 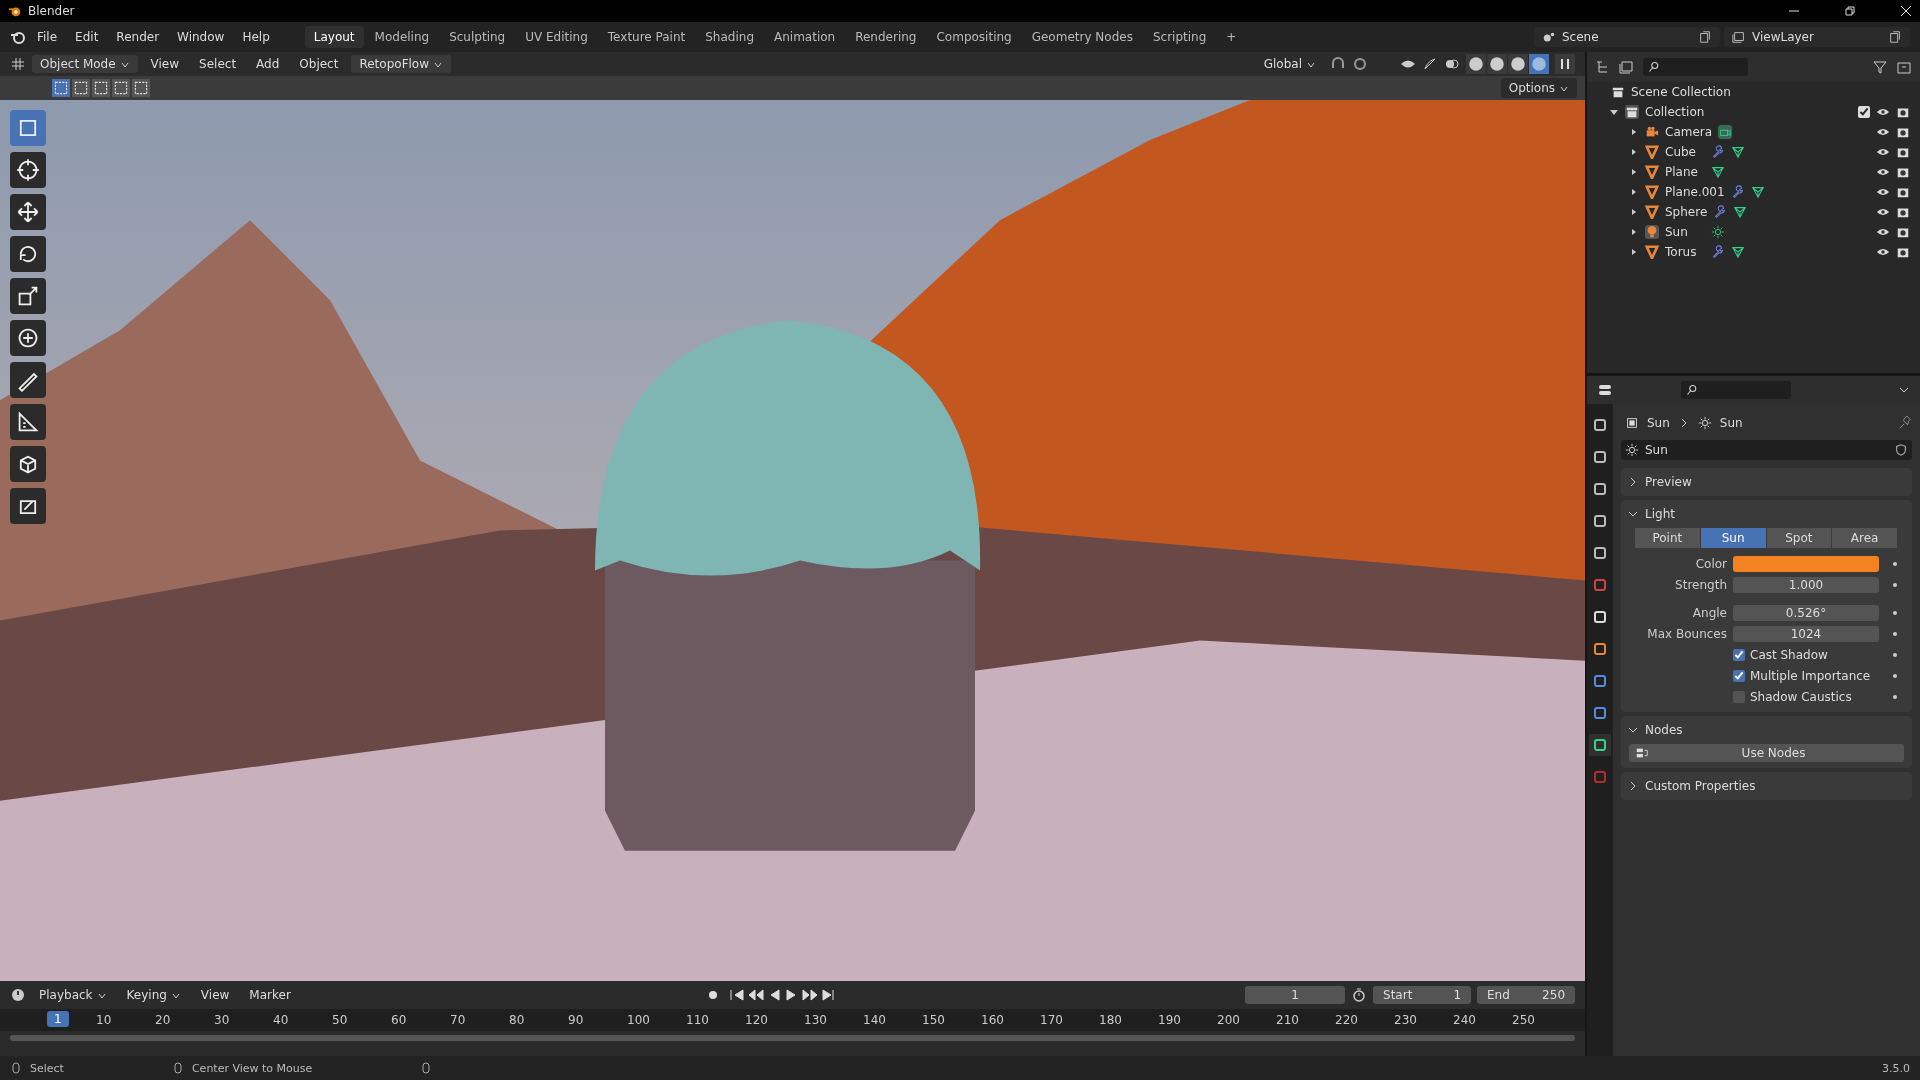 I want to click on scale-tool-icon, so click(x=28, y=296).